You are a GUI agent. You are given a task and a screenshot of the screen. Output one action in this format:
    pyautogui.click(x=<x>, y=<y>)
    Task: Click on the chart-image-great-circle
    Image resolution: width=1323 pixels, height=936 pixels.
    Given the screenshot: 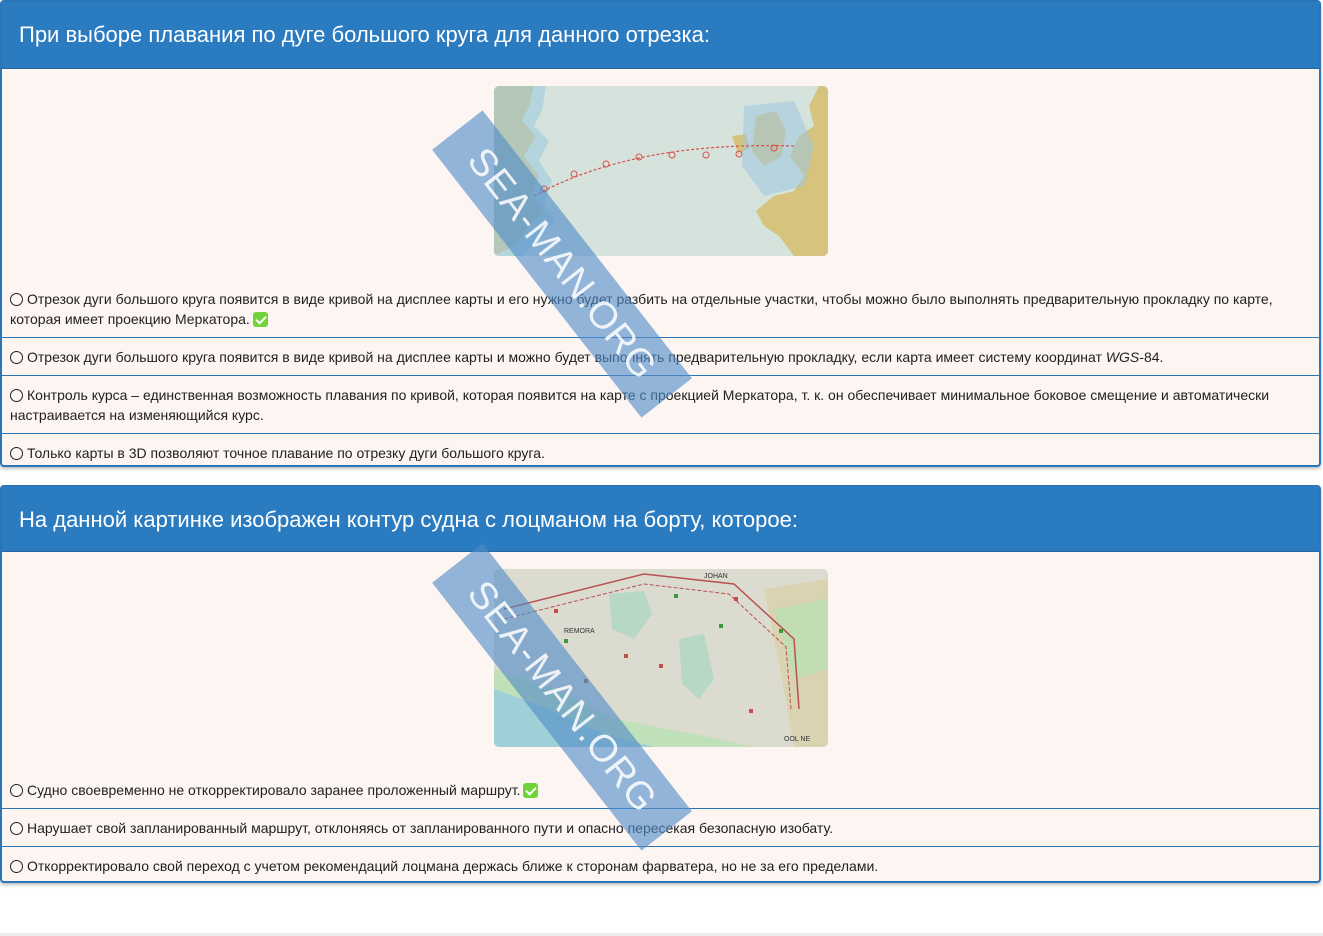 What is the action you would take?
    pyautogui.click(x=660, y=171)
    